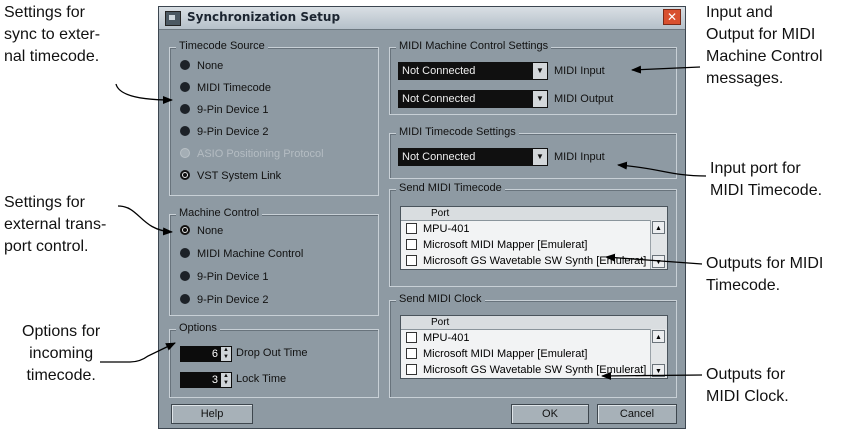  I want to click on radio-tc-asio: ASIO Positioning Protocol, so click(252, 155).